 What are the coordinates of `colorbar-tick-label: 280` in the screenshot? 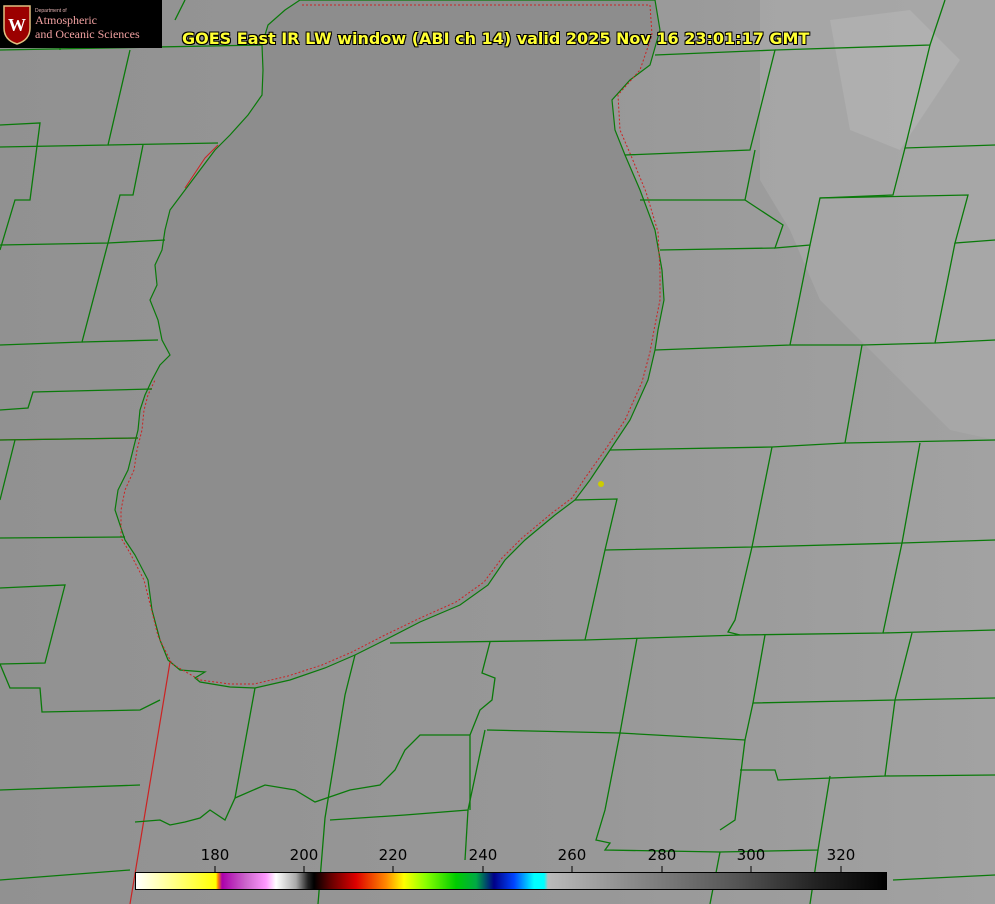 It's located at (662, 855).